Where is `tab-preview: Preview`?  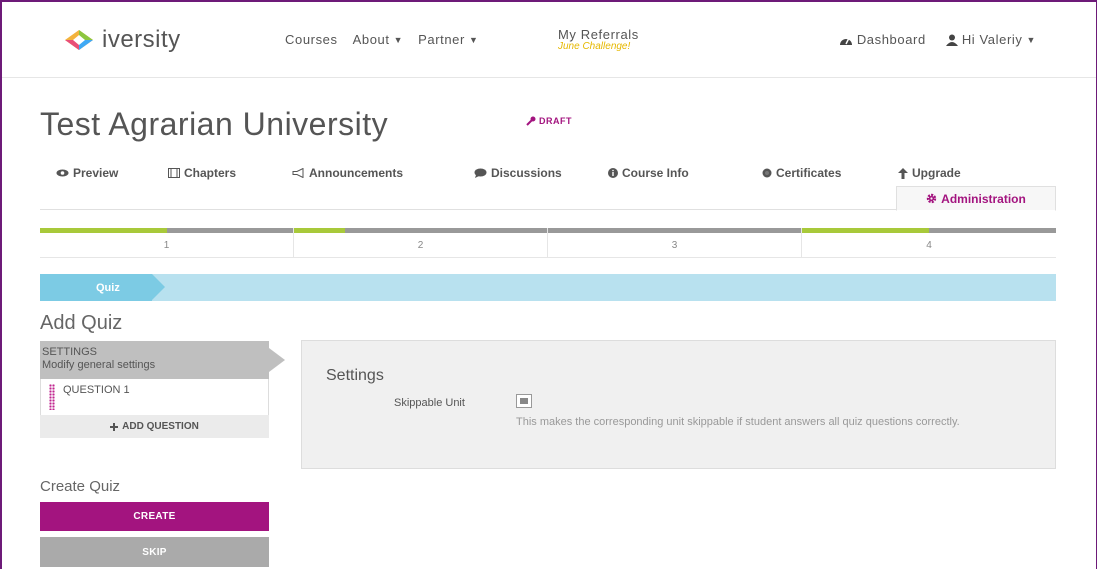
tab-preview: Preview is located at coordinates (87, 173).